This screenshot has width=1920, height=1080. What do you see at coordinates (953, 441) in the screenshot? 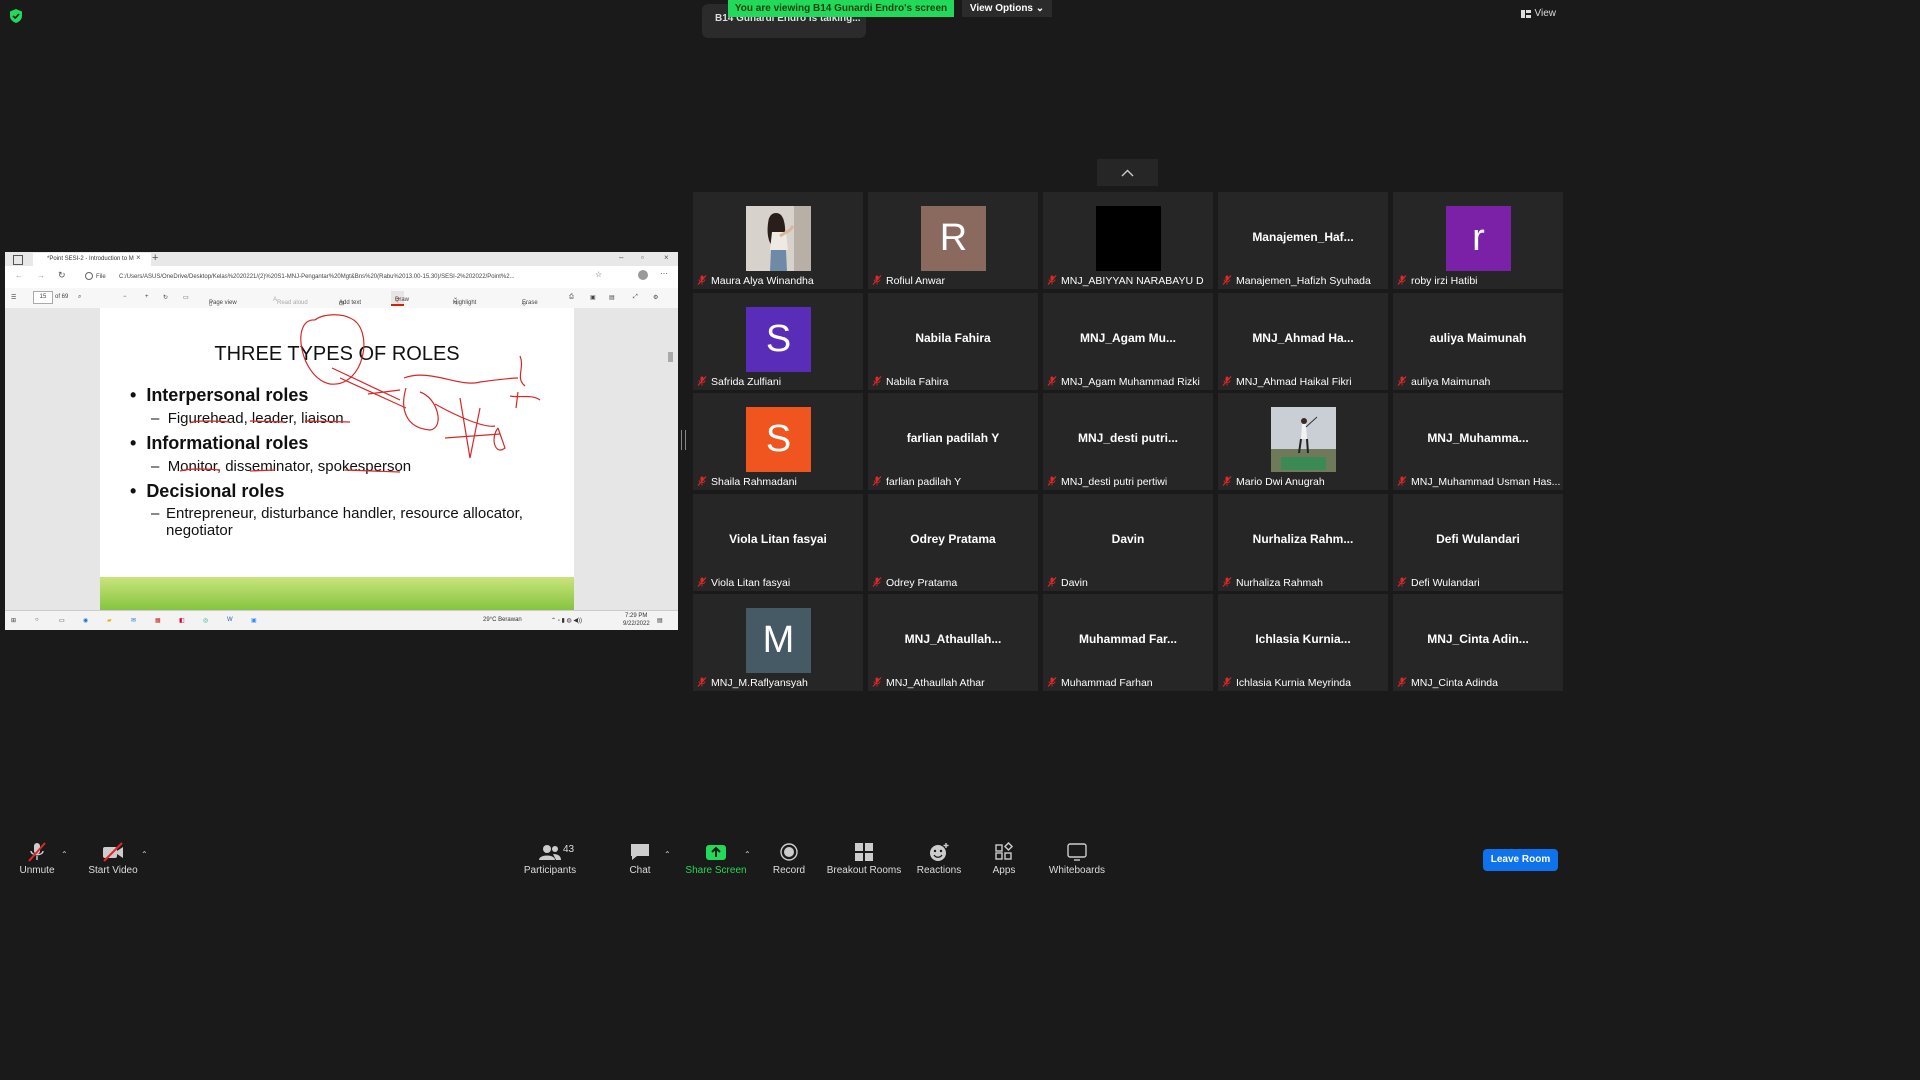
I see `participant-tile: farlian padilah Y farlian padilah Y` at bounding box center [953, 441].